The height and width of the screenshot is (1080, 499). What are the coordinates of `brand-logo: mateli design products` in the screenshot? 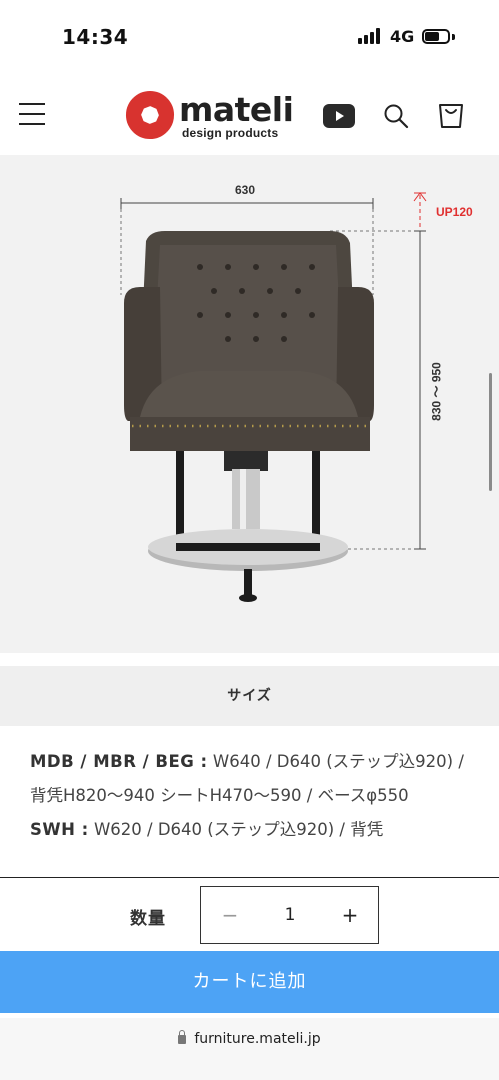 It's located at (217, 116).